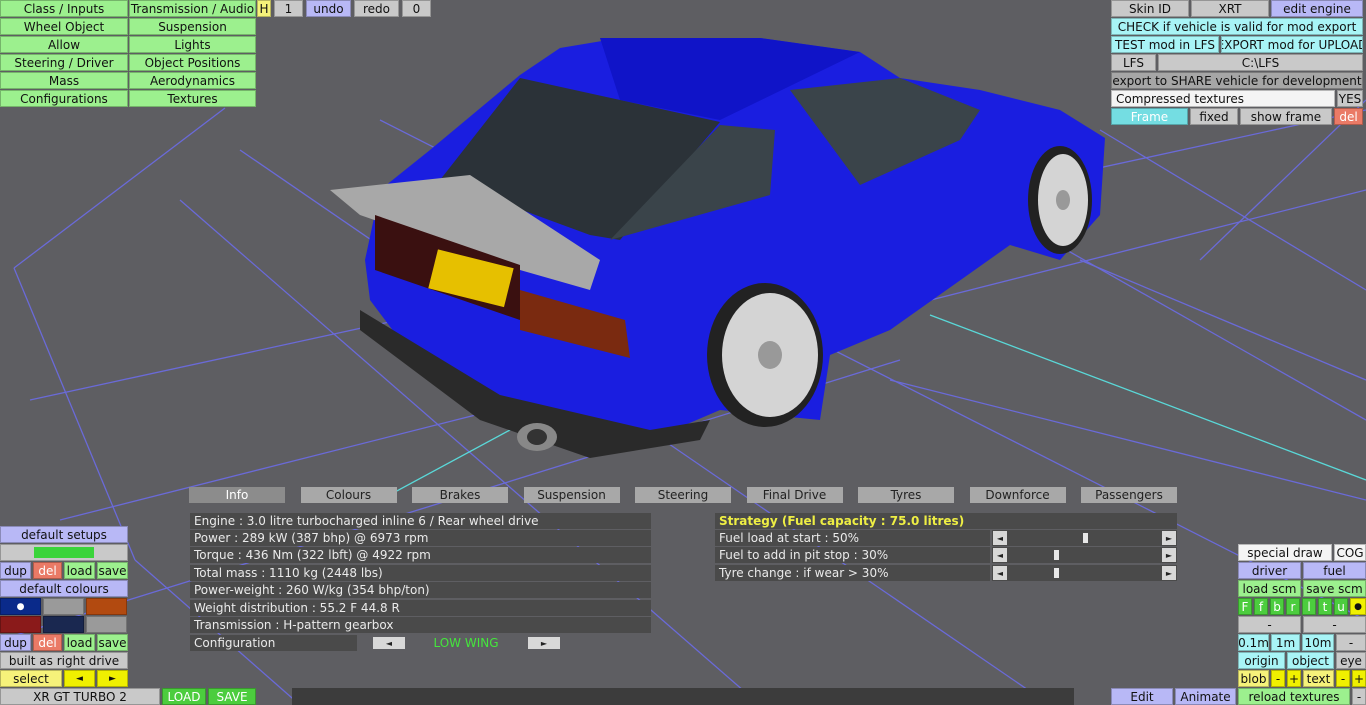 The image size is (1366, 705). I want to click on blob-button: blob, so click(1253, 678).